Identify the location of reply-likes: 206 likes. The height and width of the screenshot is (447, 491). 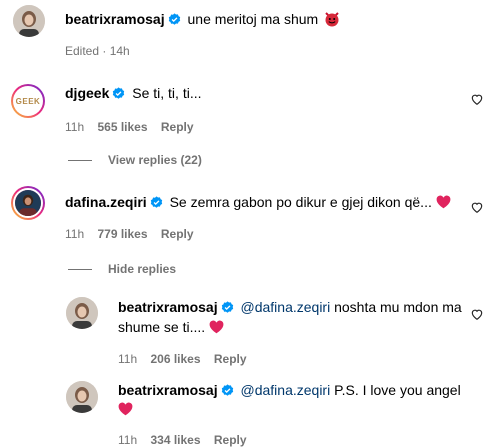
(175, 359).